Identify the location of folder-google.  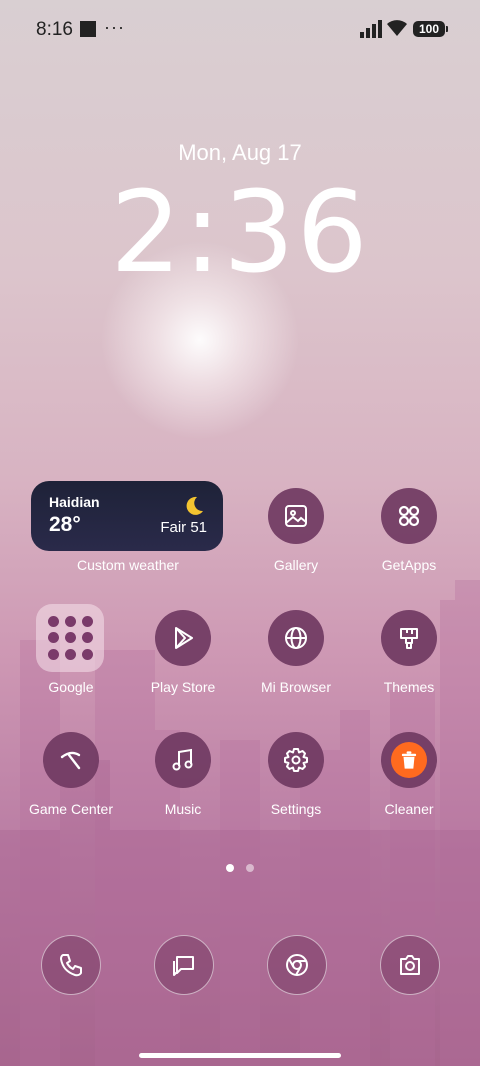
(70, 638).